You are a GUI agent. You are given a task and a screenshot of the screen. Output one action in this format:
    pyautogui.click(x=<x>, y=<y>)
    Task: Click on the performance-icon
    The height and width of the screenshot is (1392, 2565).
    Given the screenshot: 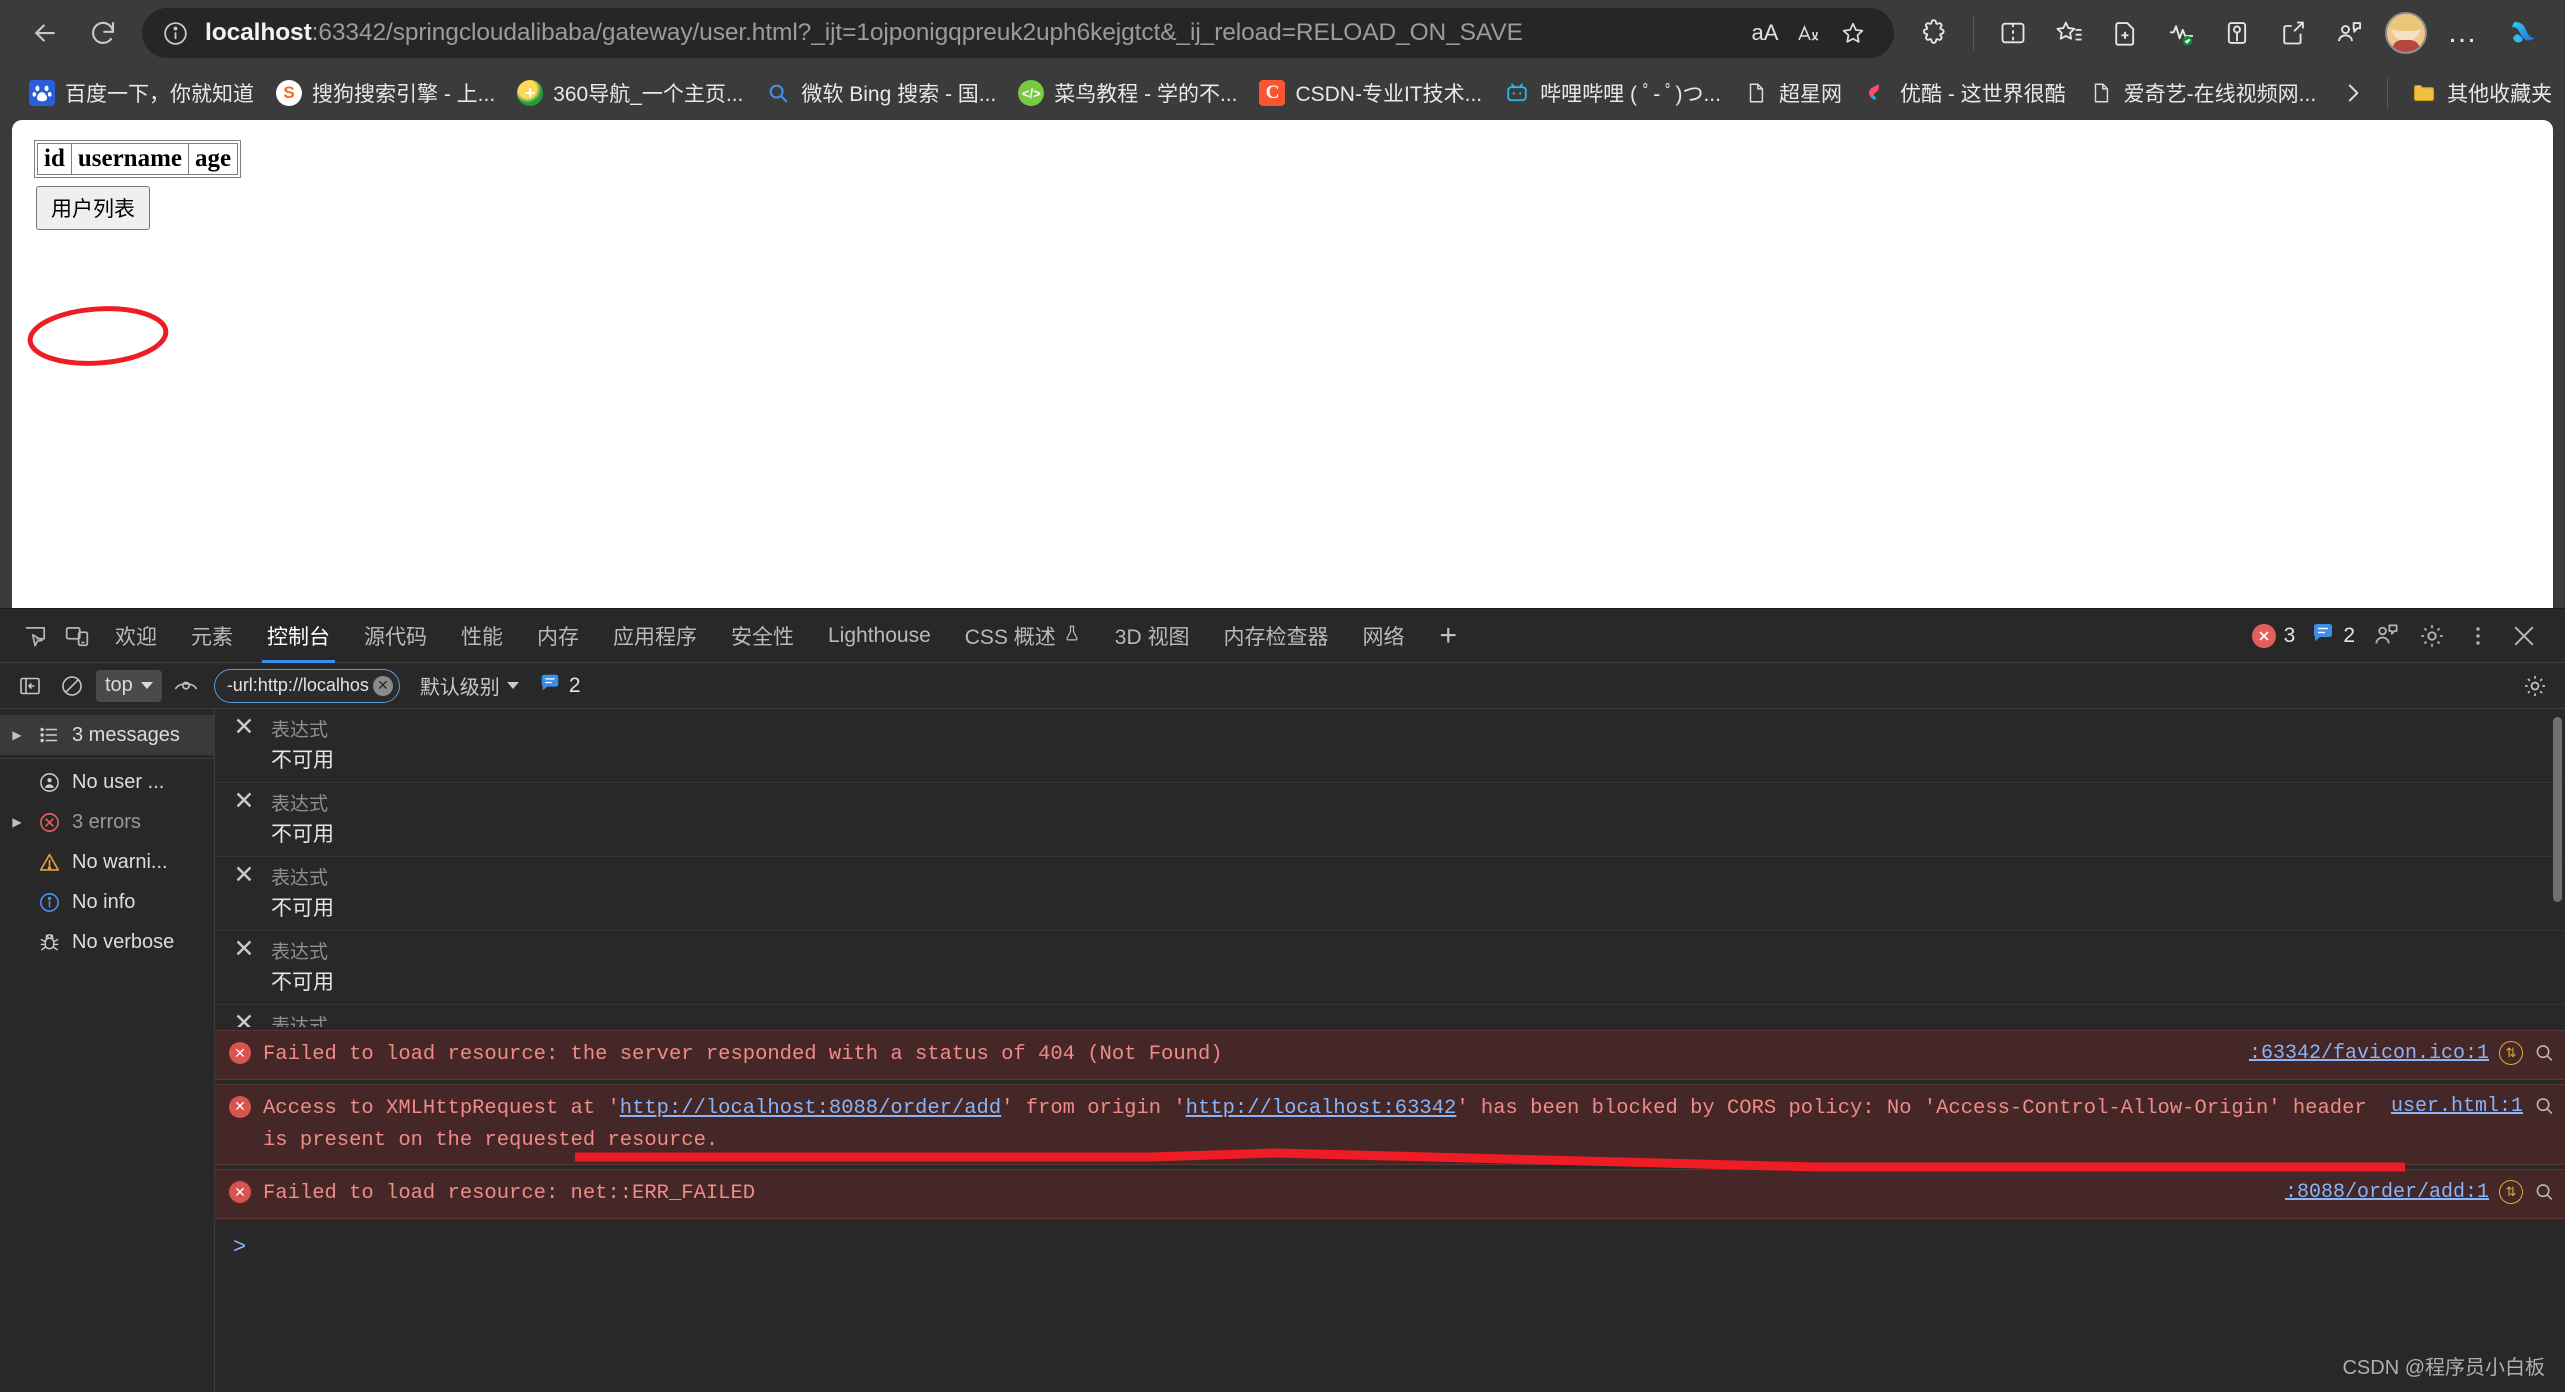 What is the action you would take?
    pyautogui.click(x=2181, y=33)
    